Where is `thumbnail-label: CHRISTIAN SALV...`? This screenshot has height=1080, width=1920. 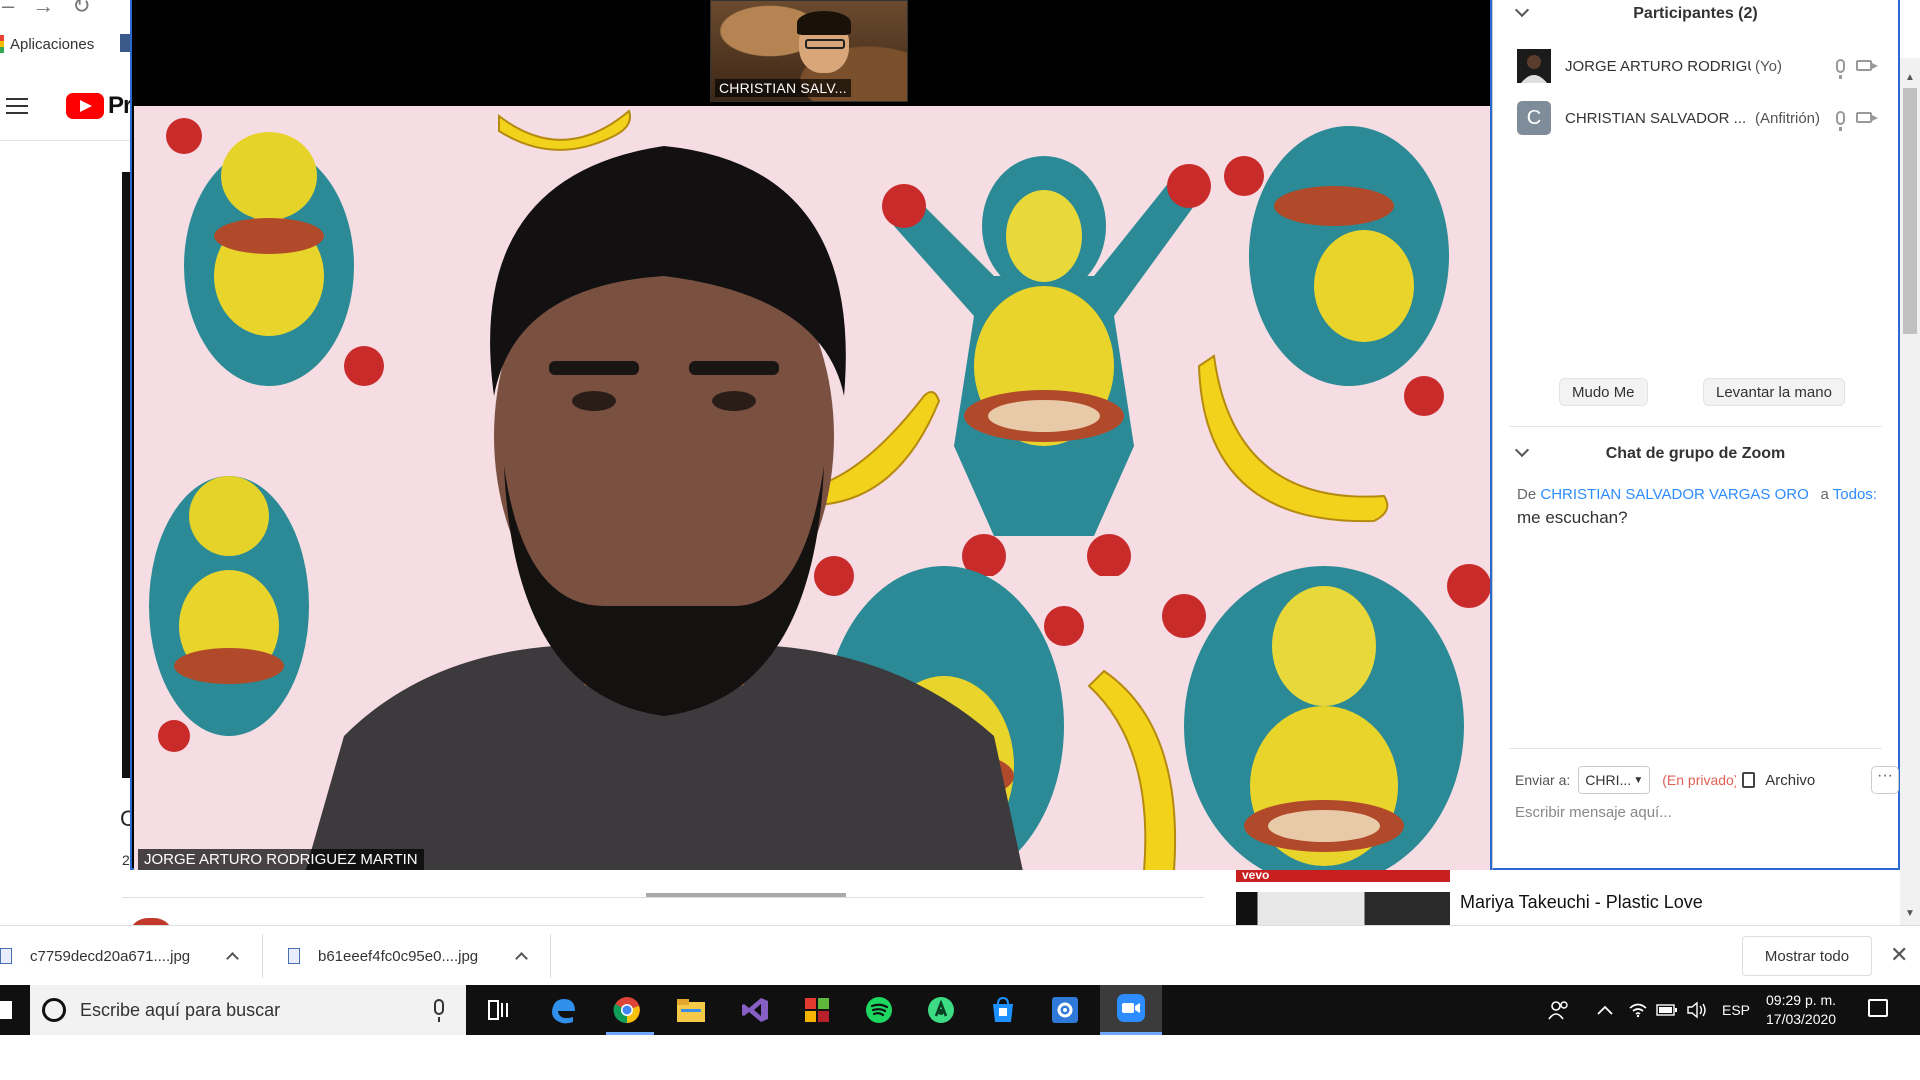
thumbnail-label: CHRISTIAN SALV... is located at coordinates (783, 88).